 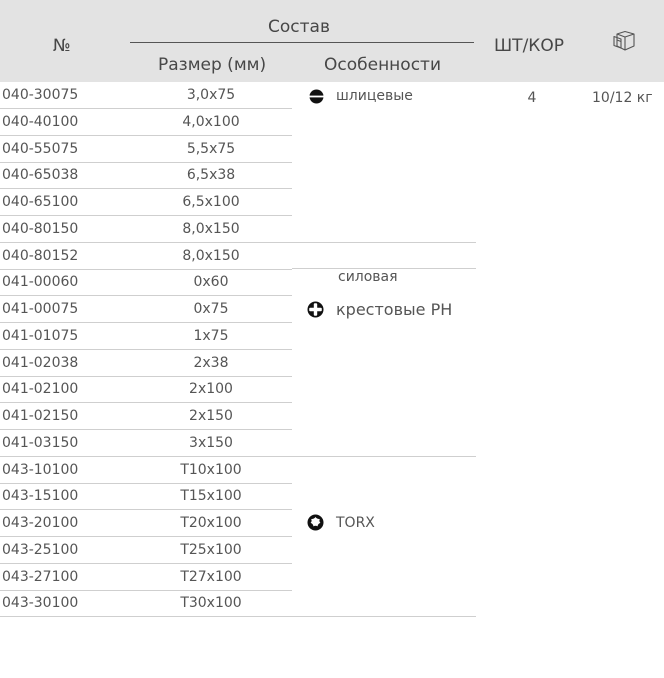 I want to click on feature-slotted-label: шлицевые, so click(x=374, y=96).